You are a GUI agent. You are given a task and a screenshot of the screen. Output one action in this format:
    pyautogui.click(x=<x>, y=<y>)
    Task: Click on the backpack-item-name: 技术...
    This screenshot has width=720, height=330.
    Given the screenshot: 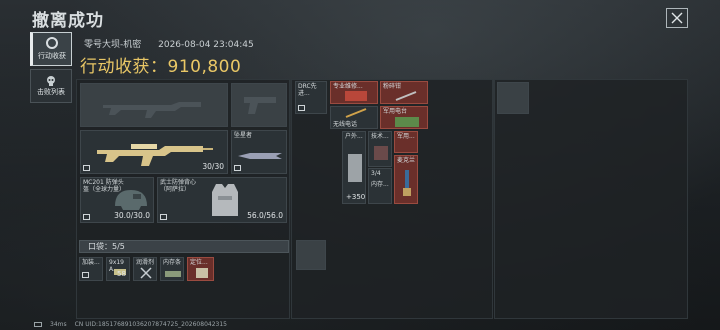 What is the action you would take?
    pyautogui.click(x=380, y=136)
    